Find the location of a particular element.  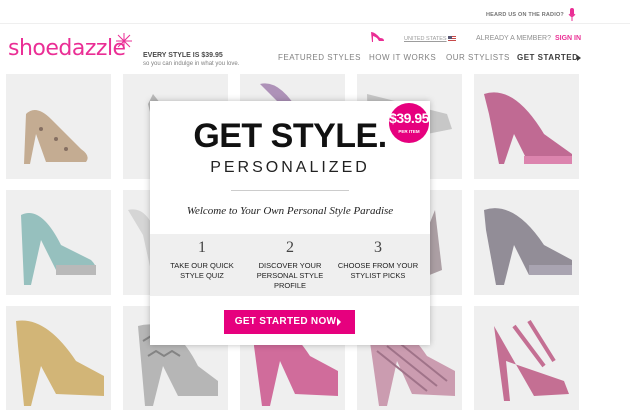

shoe-icon is located at coordinates (377, 37).